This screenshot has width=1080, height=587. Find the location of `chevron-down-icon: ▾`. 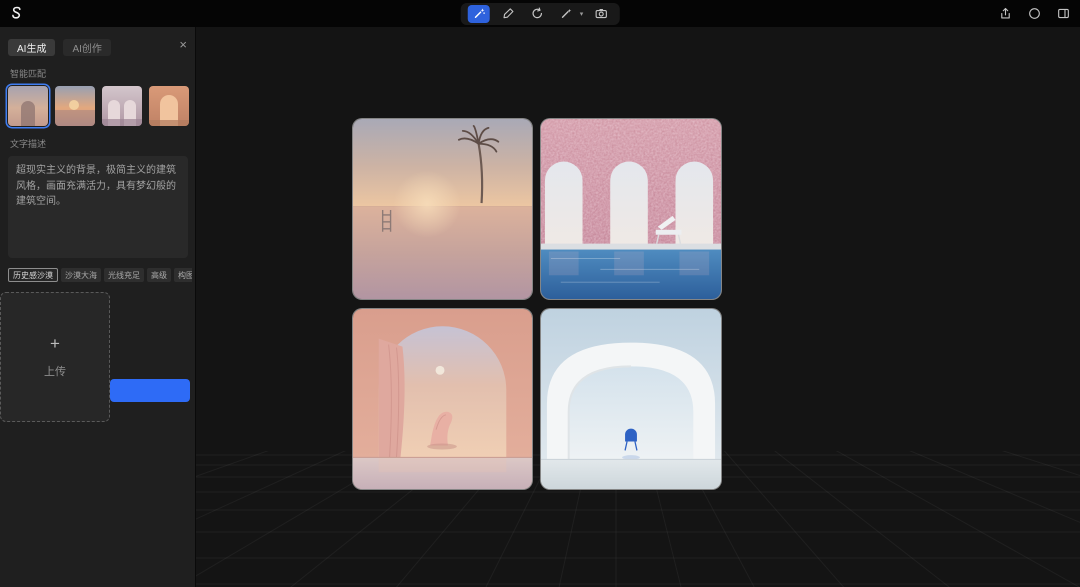

chevron-down-icon: ▾ is located at coordinates (582, 14).